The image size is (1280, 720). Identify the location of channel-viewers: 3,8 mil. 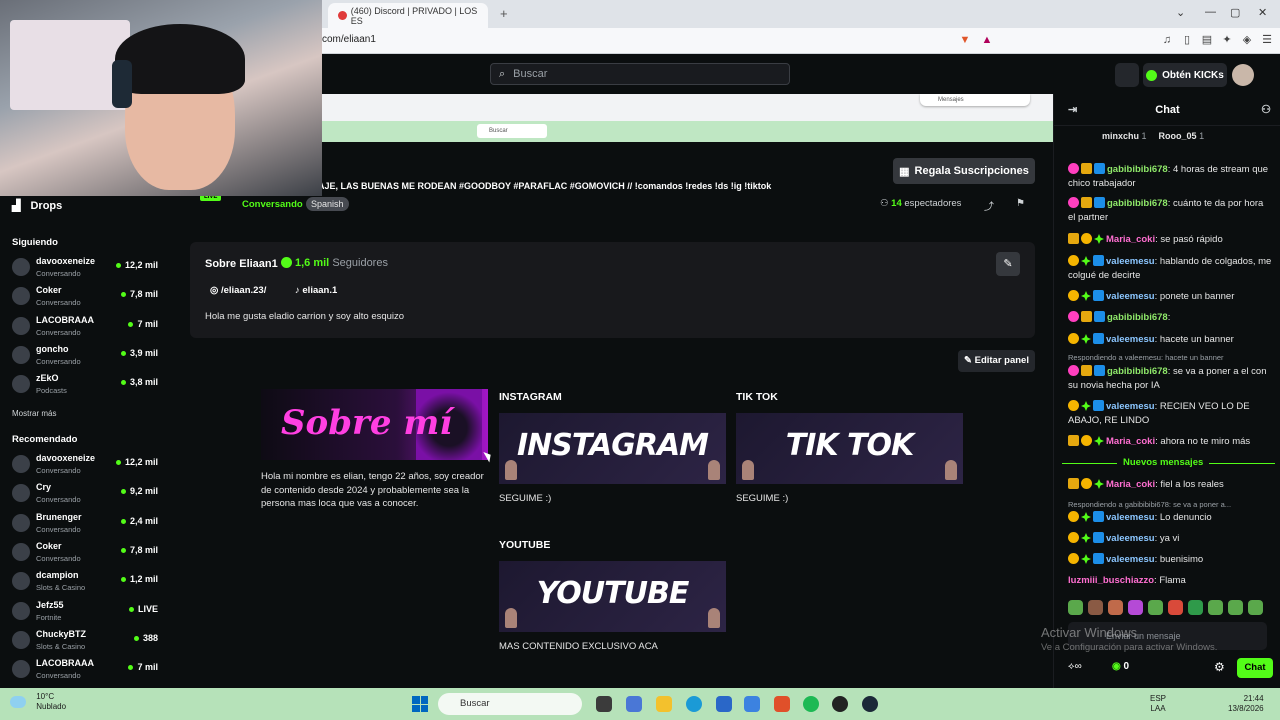
(139, 382).